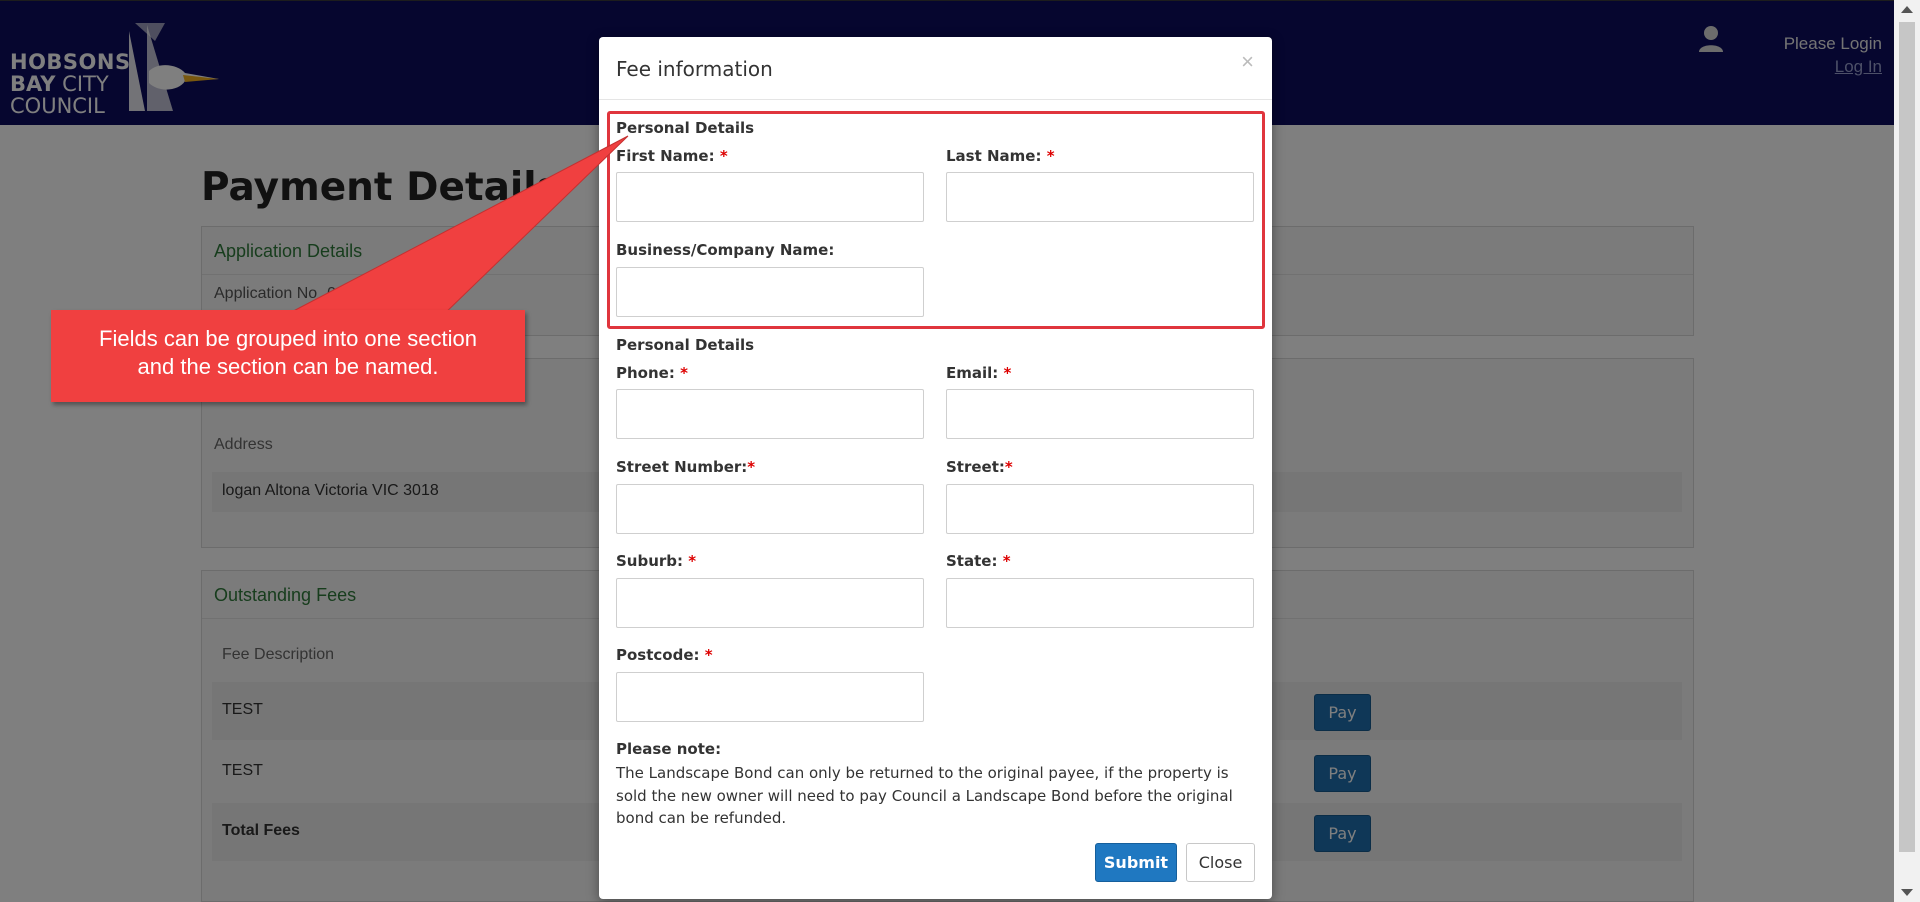 This screenshot has width=1920, height=902. I want to click on scroll-down-icon, so click(1907, 892).